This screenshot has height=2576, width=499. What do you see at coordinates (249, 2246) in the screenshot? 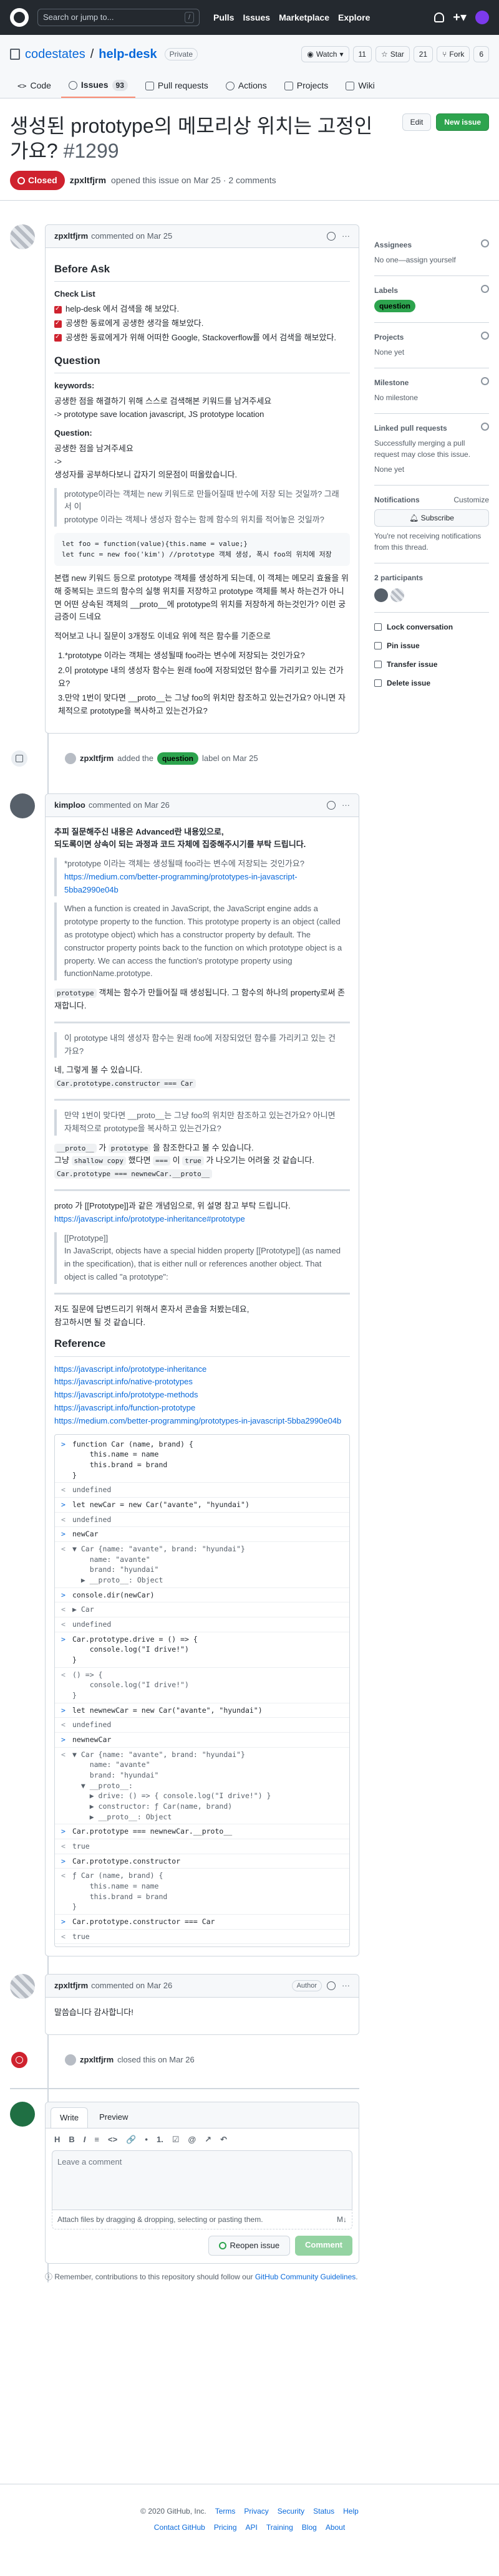
I see `reopen-issue-button: Reopen issue` at bounding box center [249, 2246].